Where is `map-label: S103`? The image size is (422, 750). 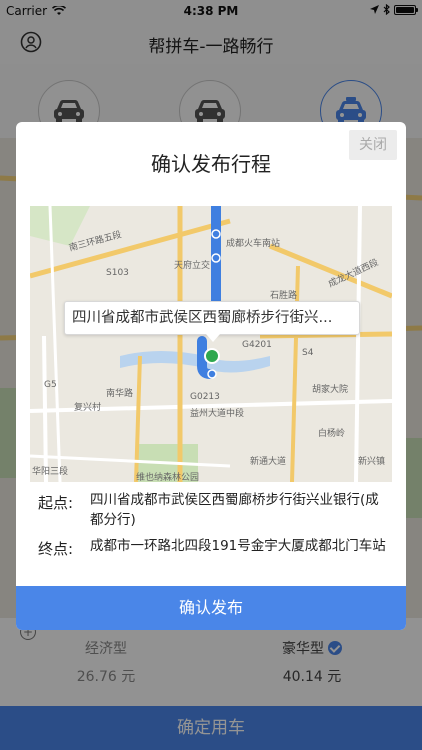
map-label: S103 is located at coordinates (117, 273).